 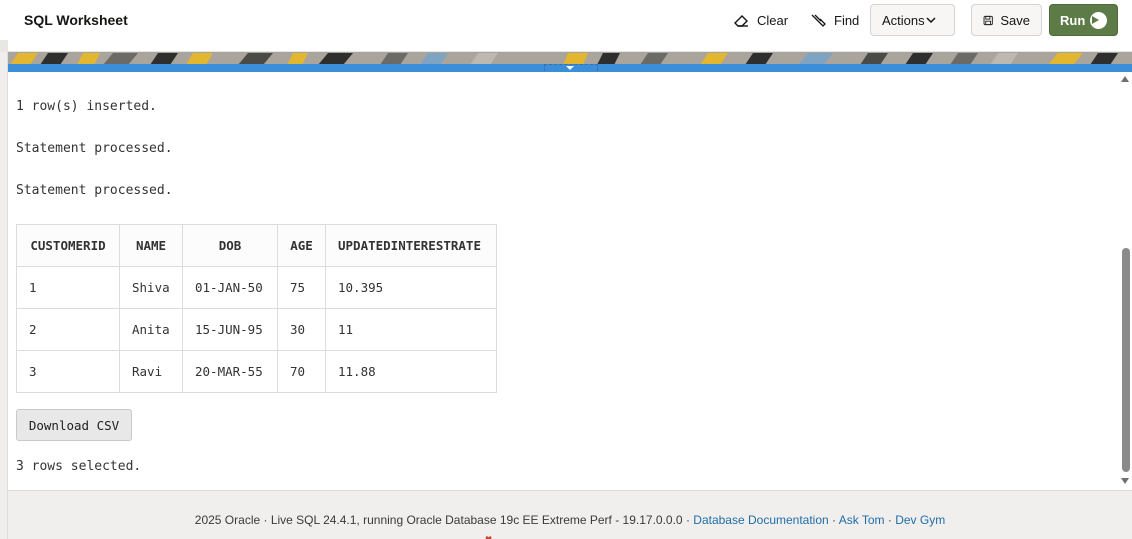 I want to click on collapse-arrow-icon, so click(x=570, y=68).